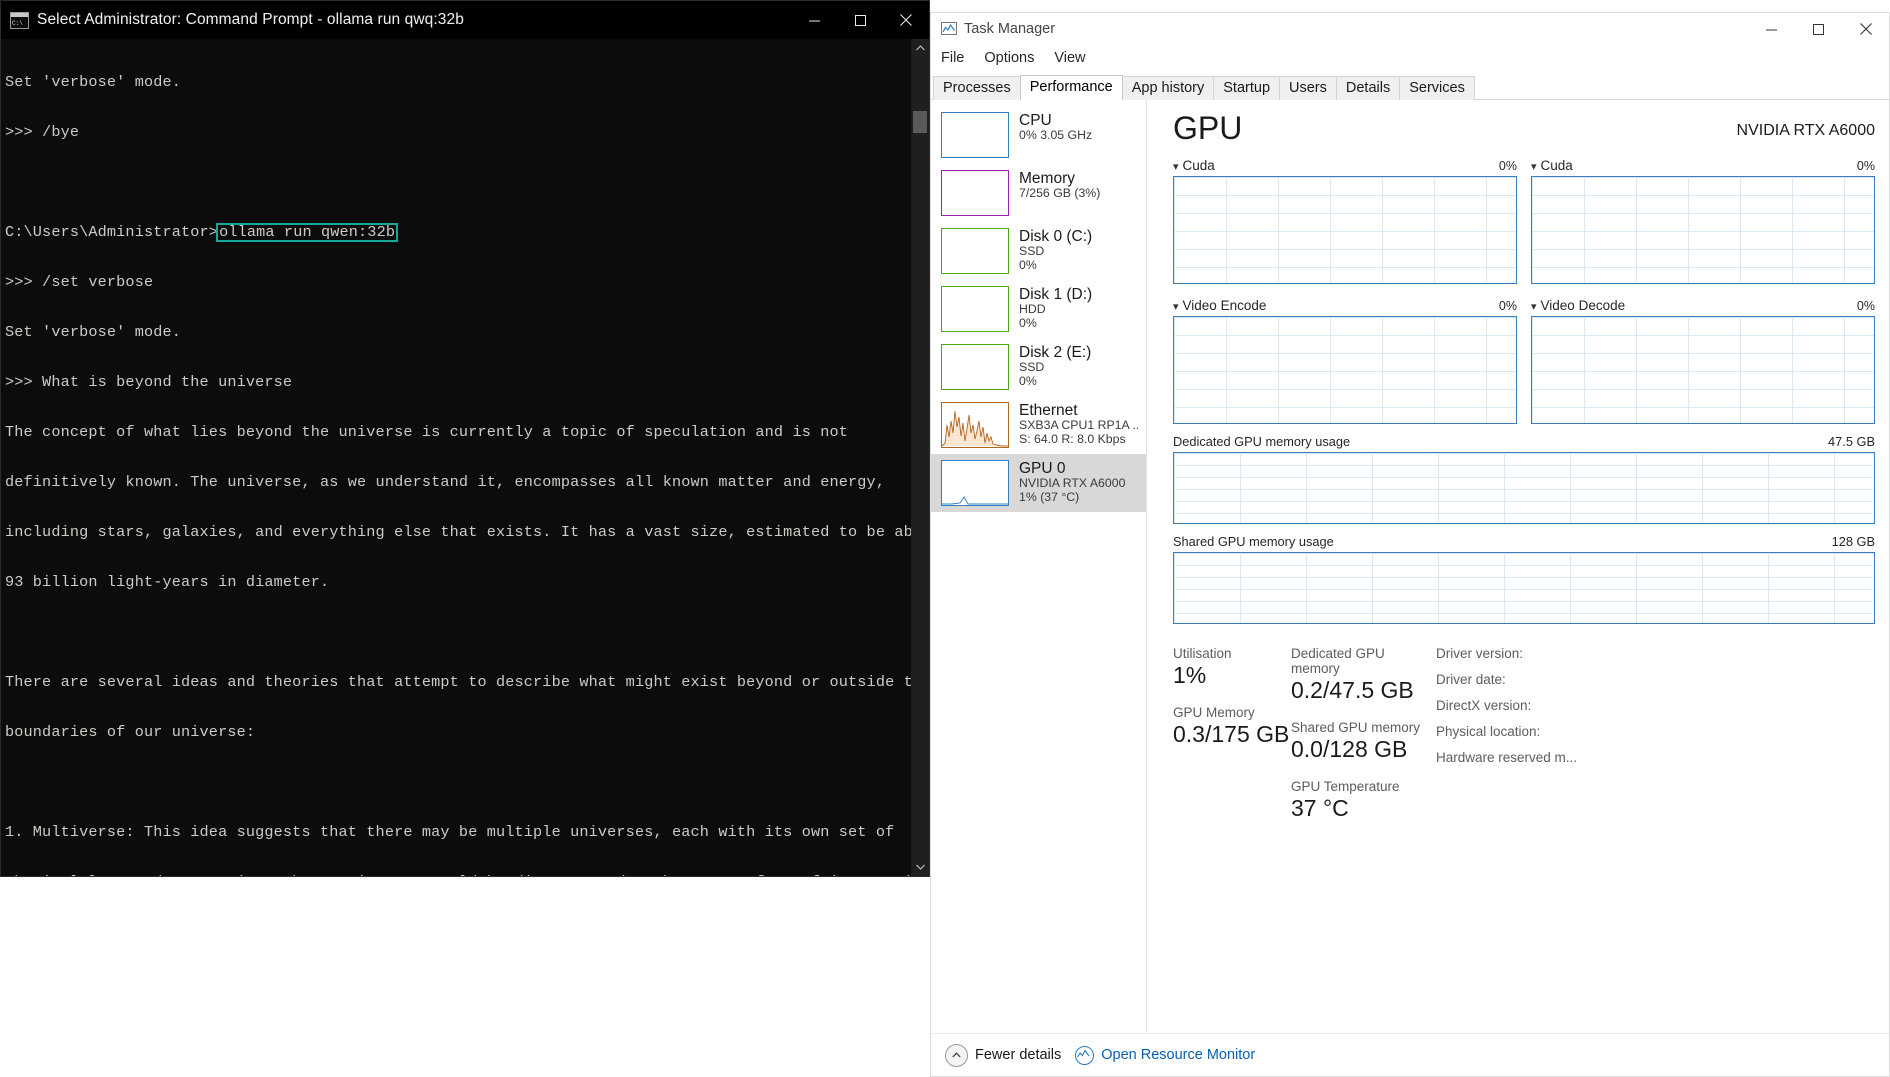 This screenshot has width=1890, height=1077. What do you see at coordinates (1345, 305) in the screenshot?
I see `graph-header: ▾ Video Encode 0%` at bounding box center [1345, 305].